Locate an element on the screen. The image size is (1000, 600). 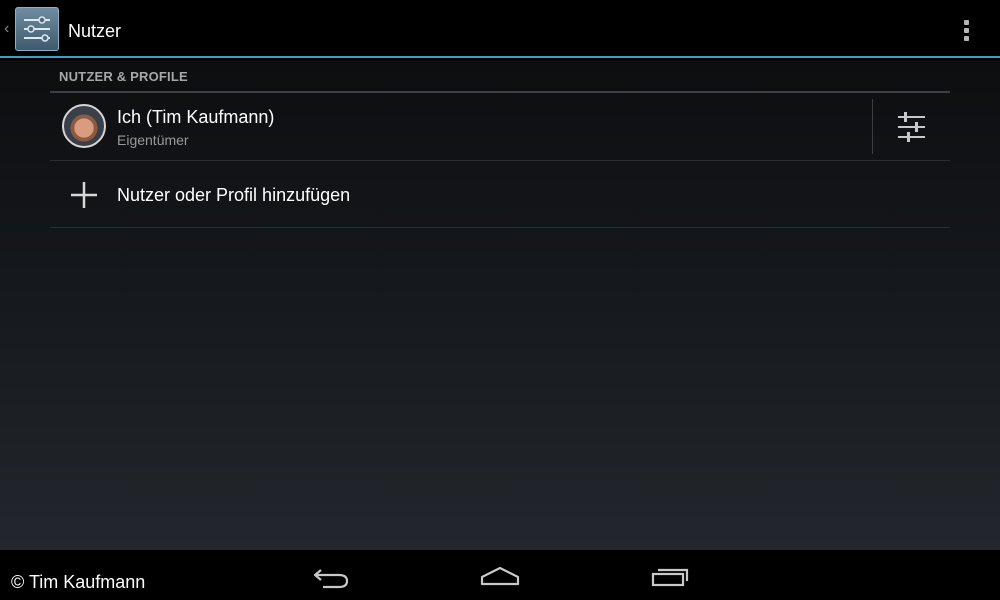
plus-icon is located at coordinates (84, 195).